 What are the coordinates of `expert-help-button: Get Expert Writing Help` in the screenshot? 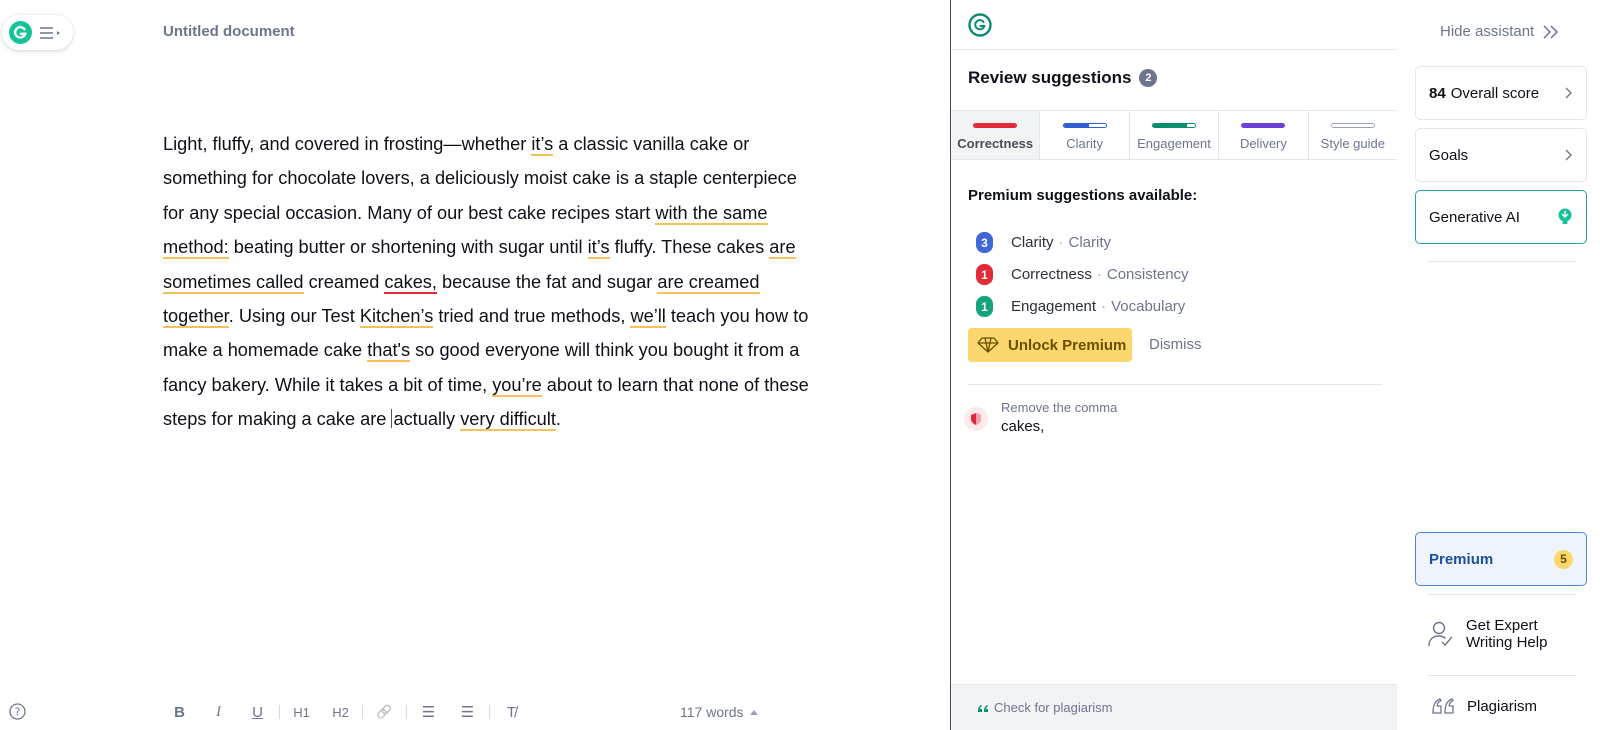 It's located at (1502, 634).